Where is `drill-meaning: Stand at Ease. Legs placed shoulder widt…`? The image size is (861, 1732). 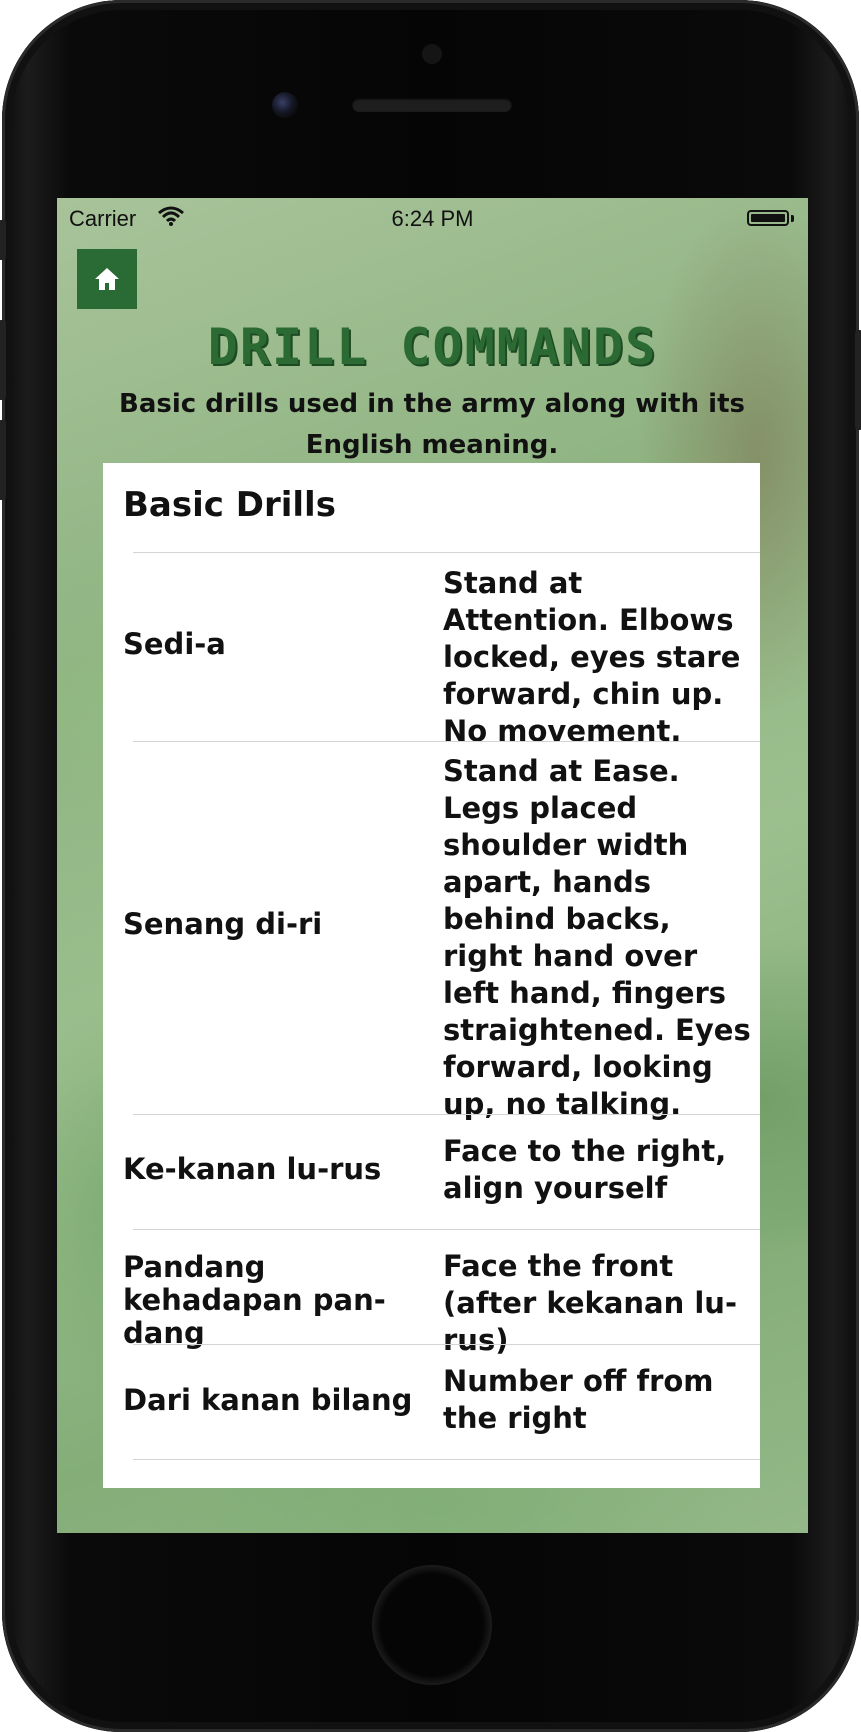
drill-meaning: Stand at Ease. Legs placed shoulder widt… is located at coordinates (597, 937).